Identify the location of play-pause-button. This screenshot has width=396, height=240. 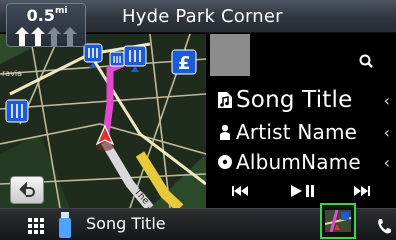
(303, 191).